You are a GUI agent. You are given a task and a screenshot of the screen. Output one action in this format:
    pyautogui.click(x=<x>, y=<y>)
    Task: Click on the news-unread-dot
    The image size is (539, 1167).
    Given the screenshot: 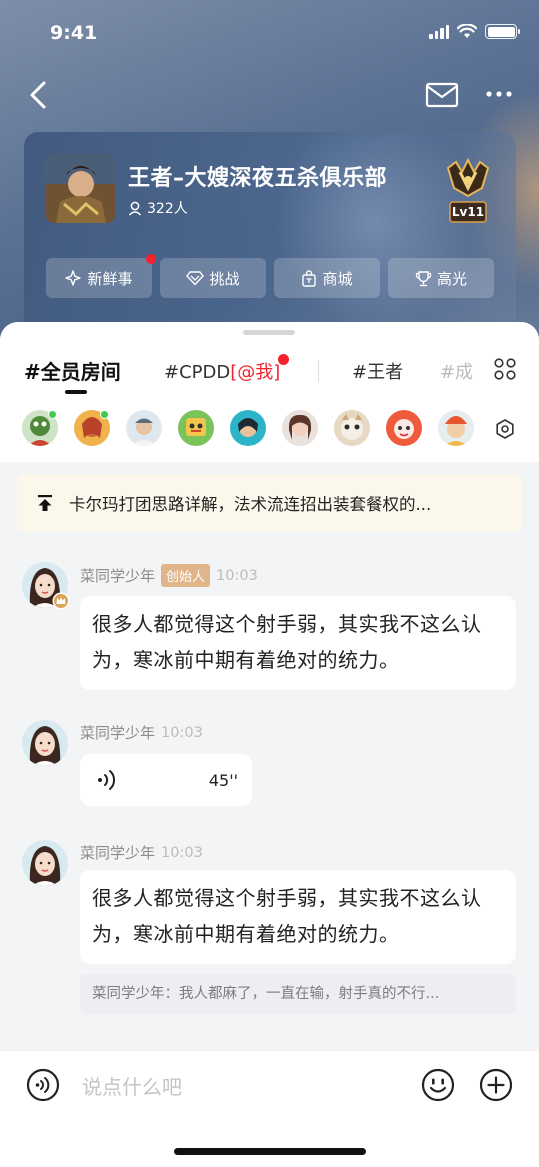 What is the action you would take?
    pyautogui.click(x=151, y=259)
    